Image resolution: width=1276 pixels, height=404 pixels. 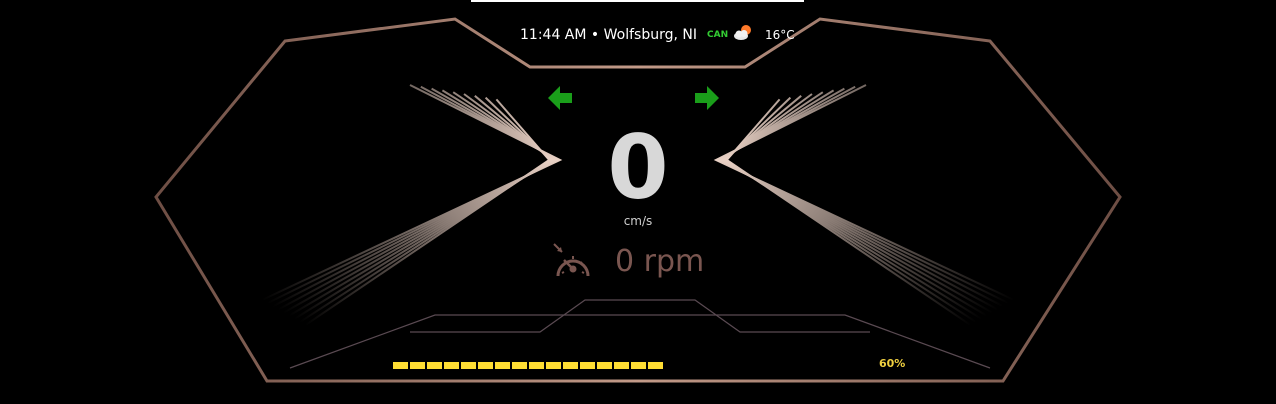 I want to click on rpm-value: 0 rpm, so click(x=660, y=261).